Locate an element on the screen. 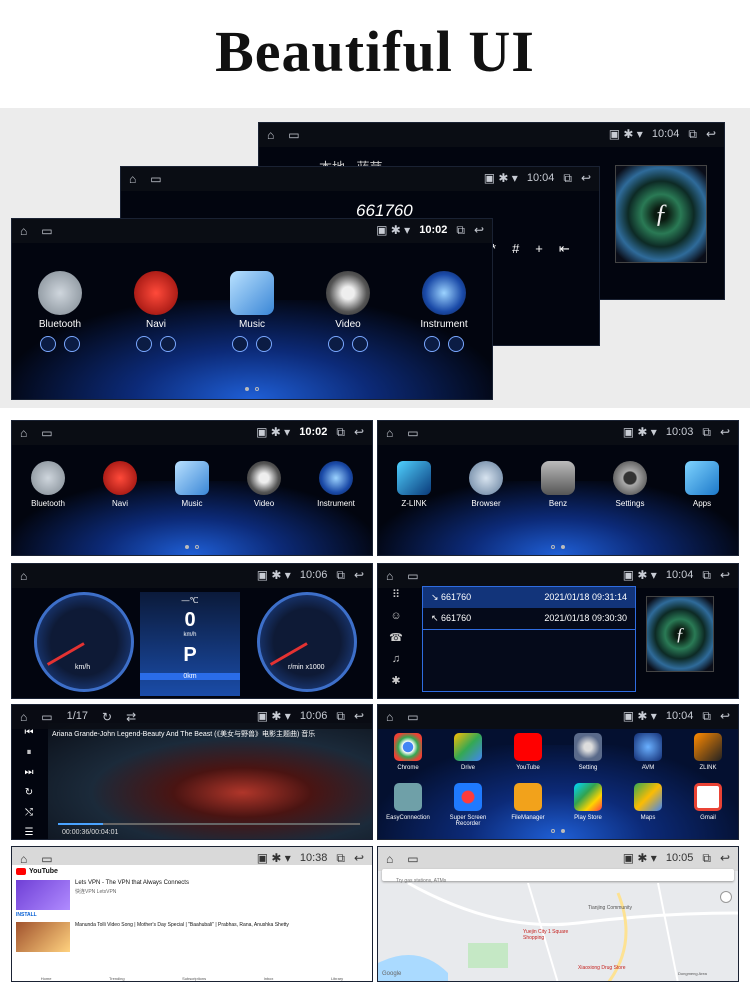  location-button is located at coordinates (726, 897).